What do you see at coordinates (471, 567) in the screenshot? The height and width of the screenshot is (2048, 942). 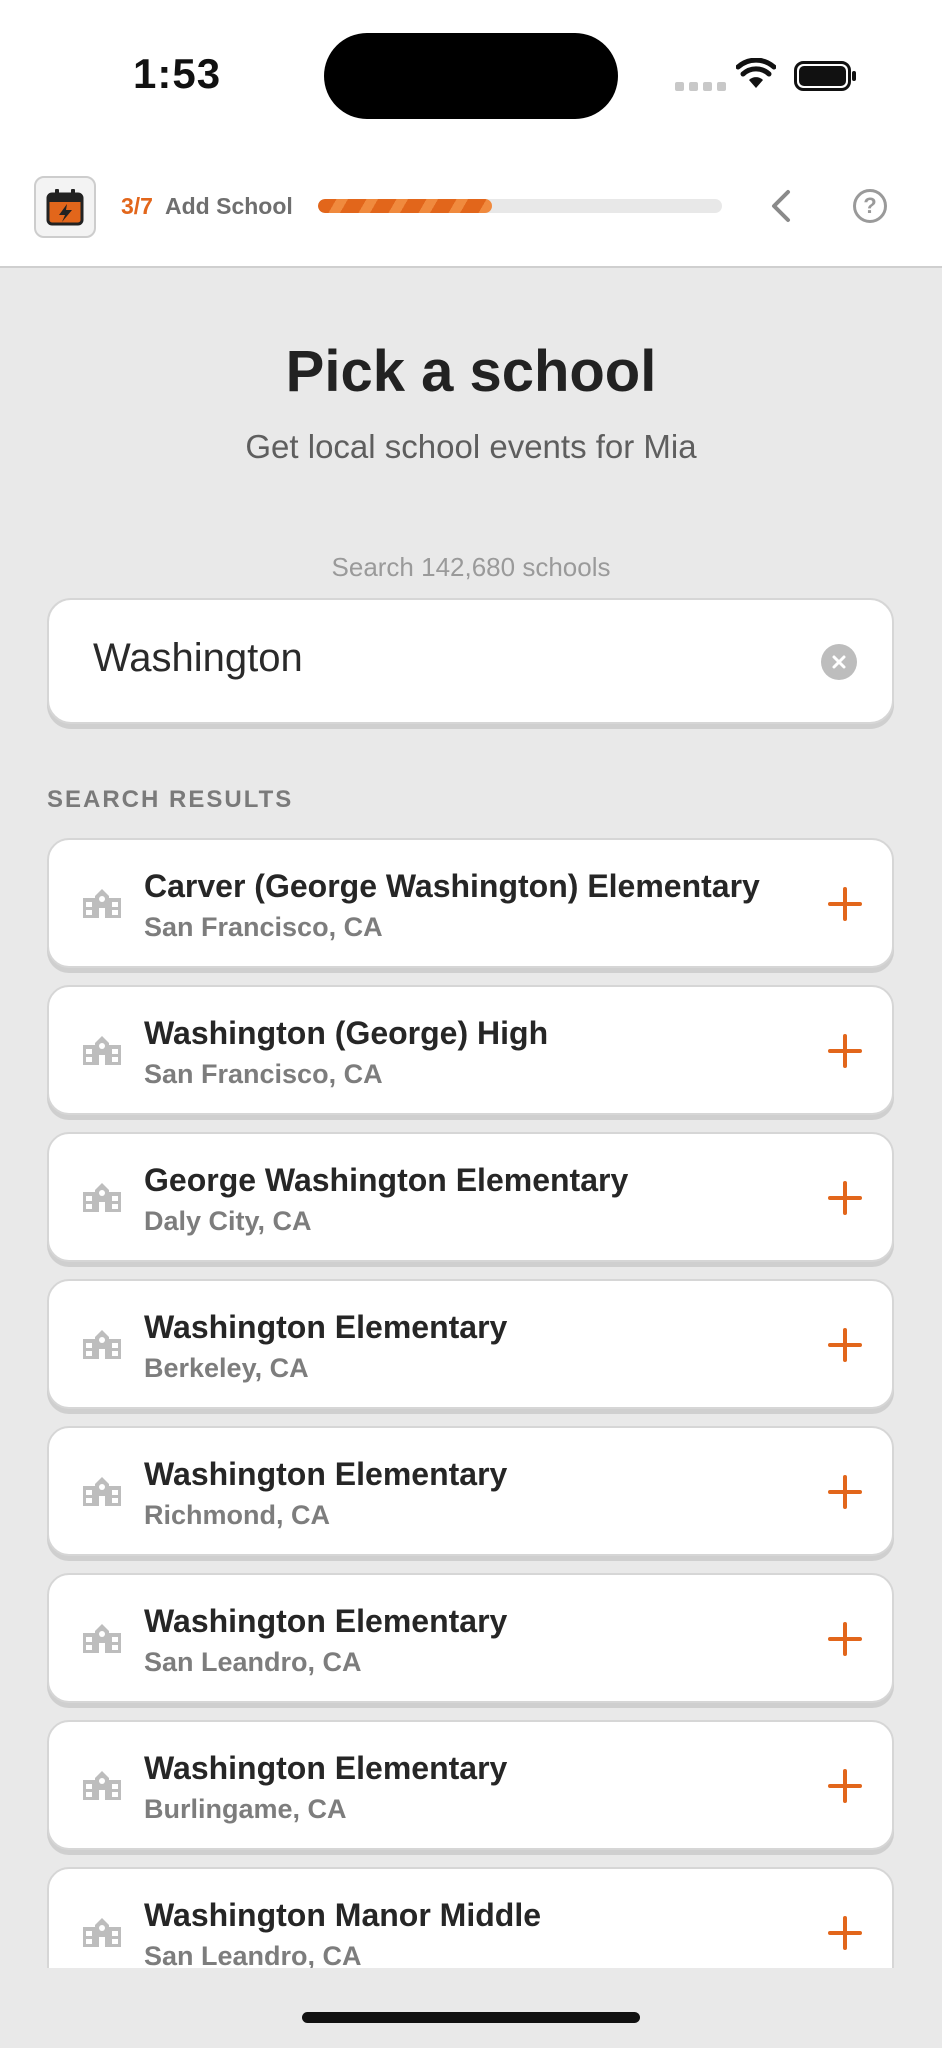 I see `search-caption: Search 142,680 schools` at bounding box center [471, 567].